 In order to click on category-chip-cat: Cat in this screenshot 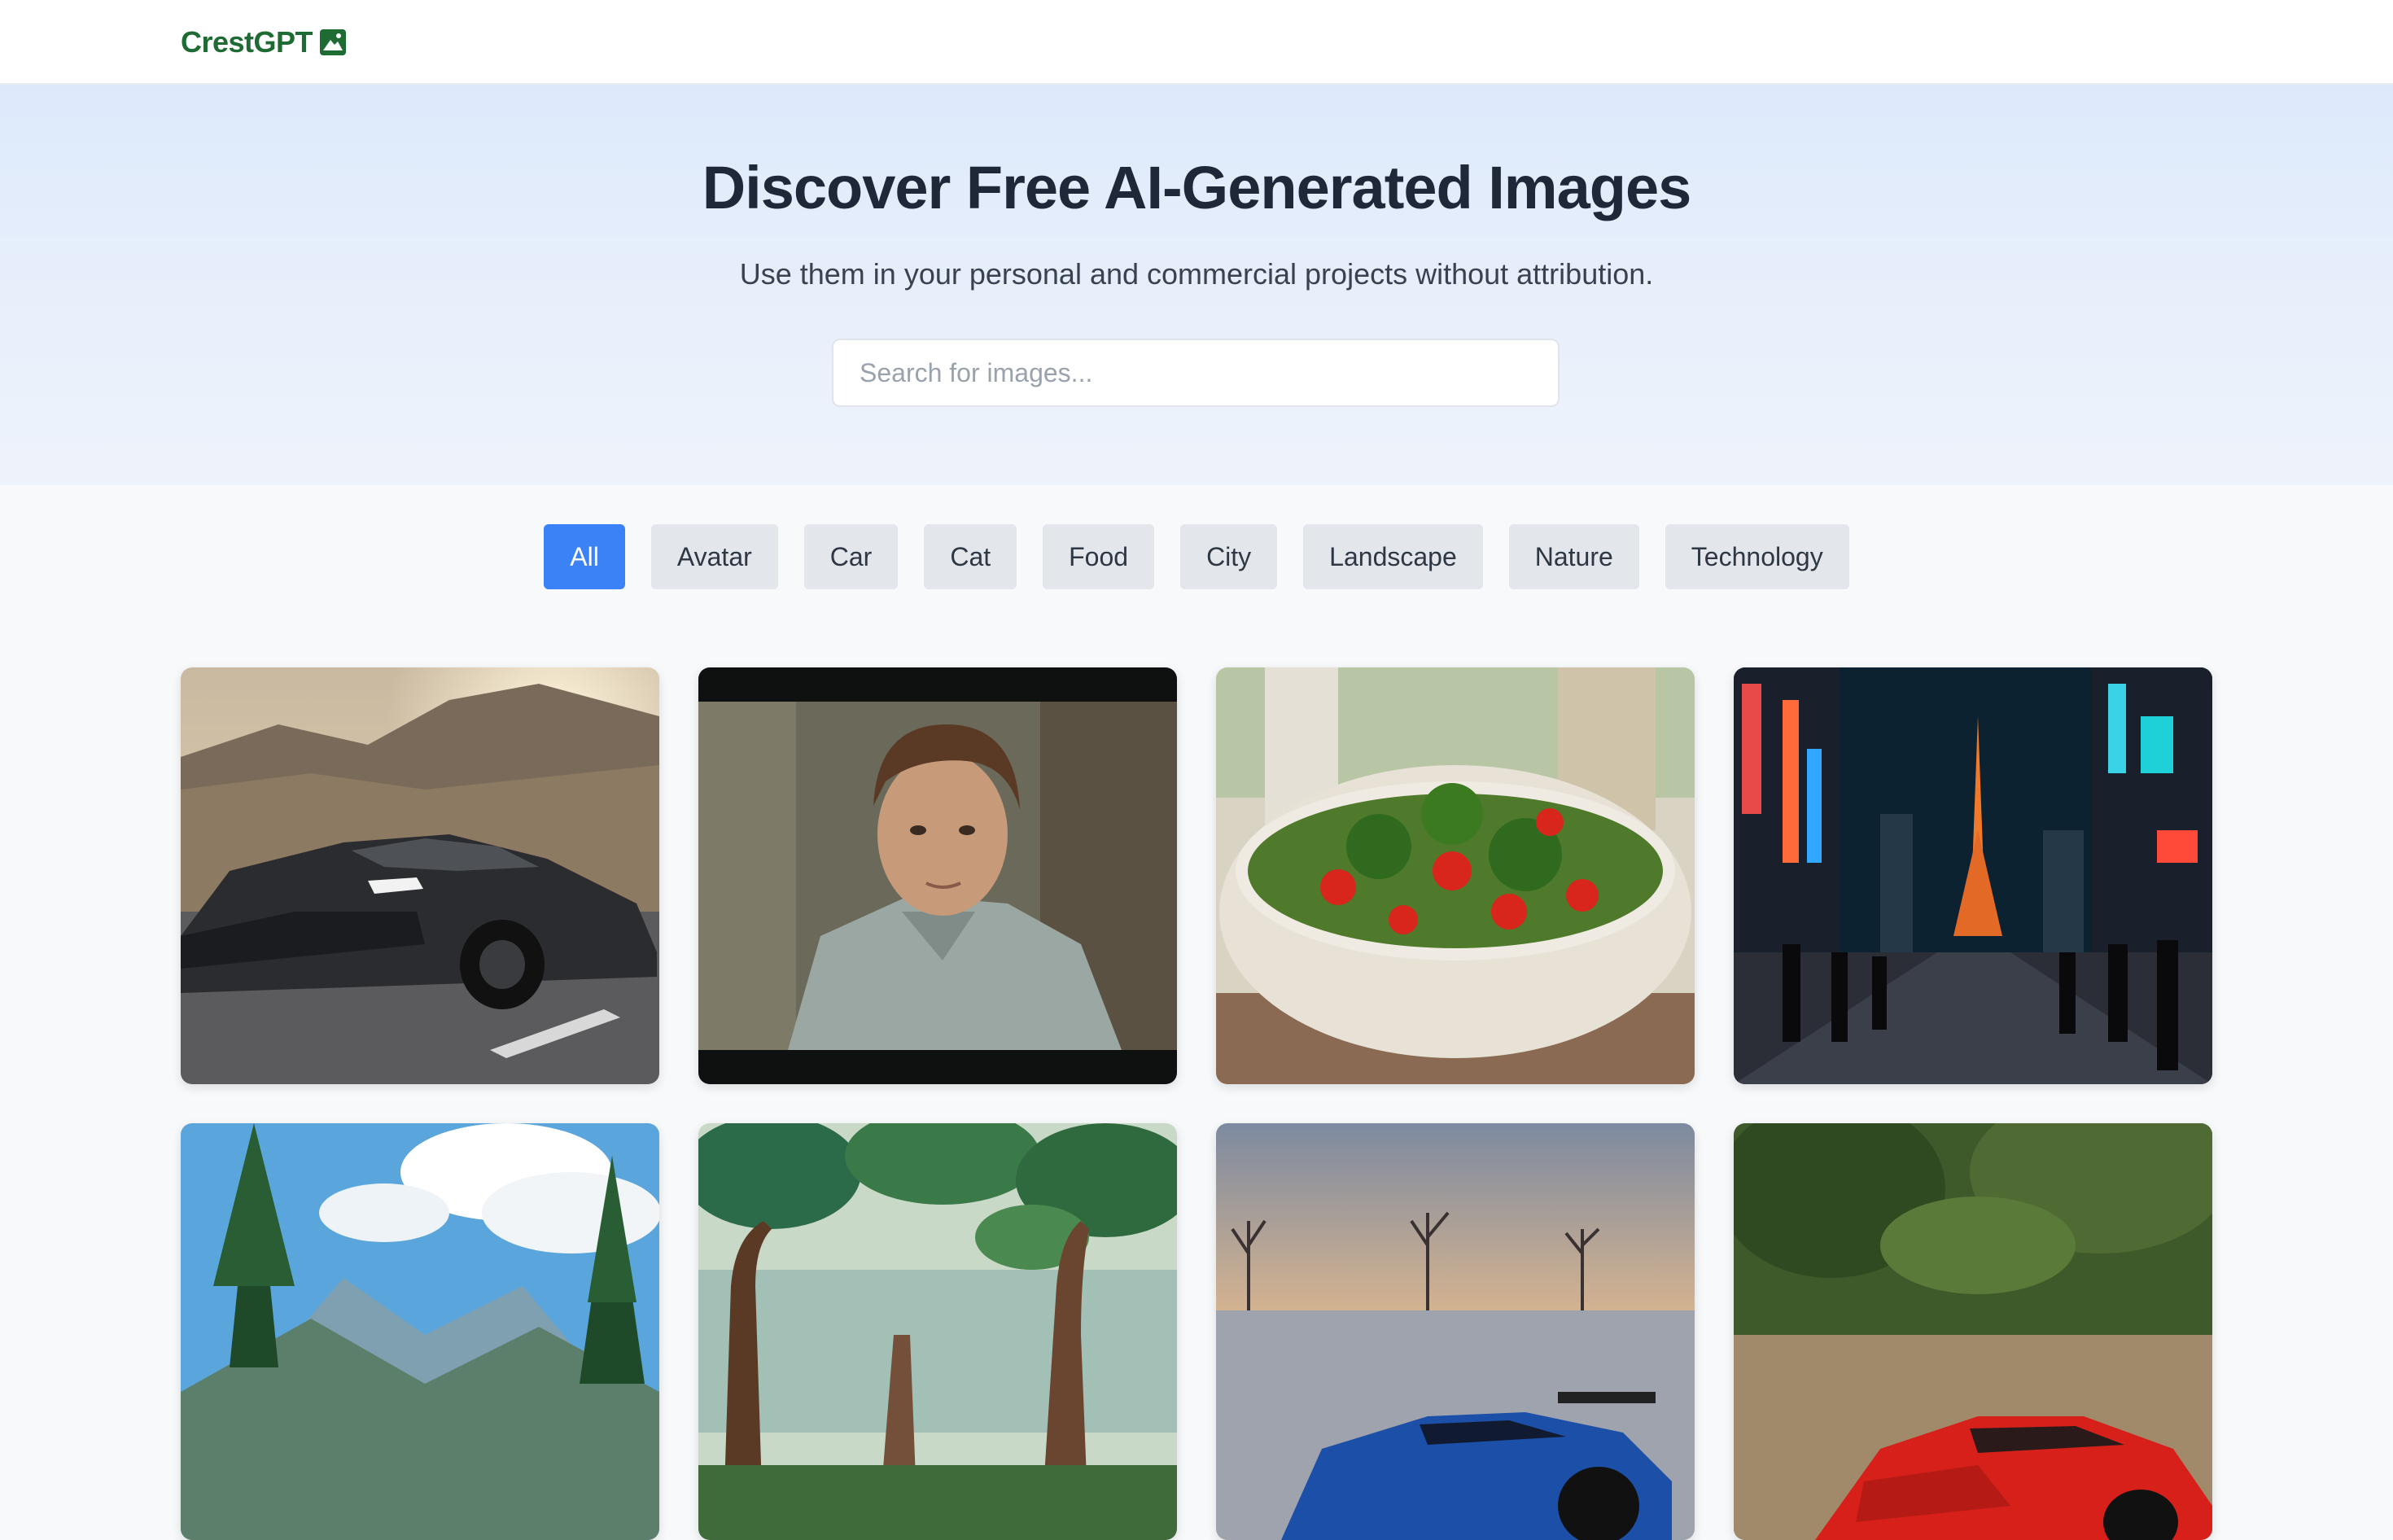, I will do `click(970, 556)`.